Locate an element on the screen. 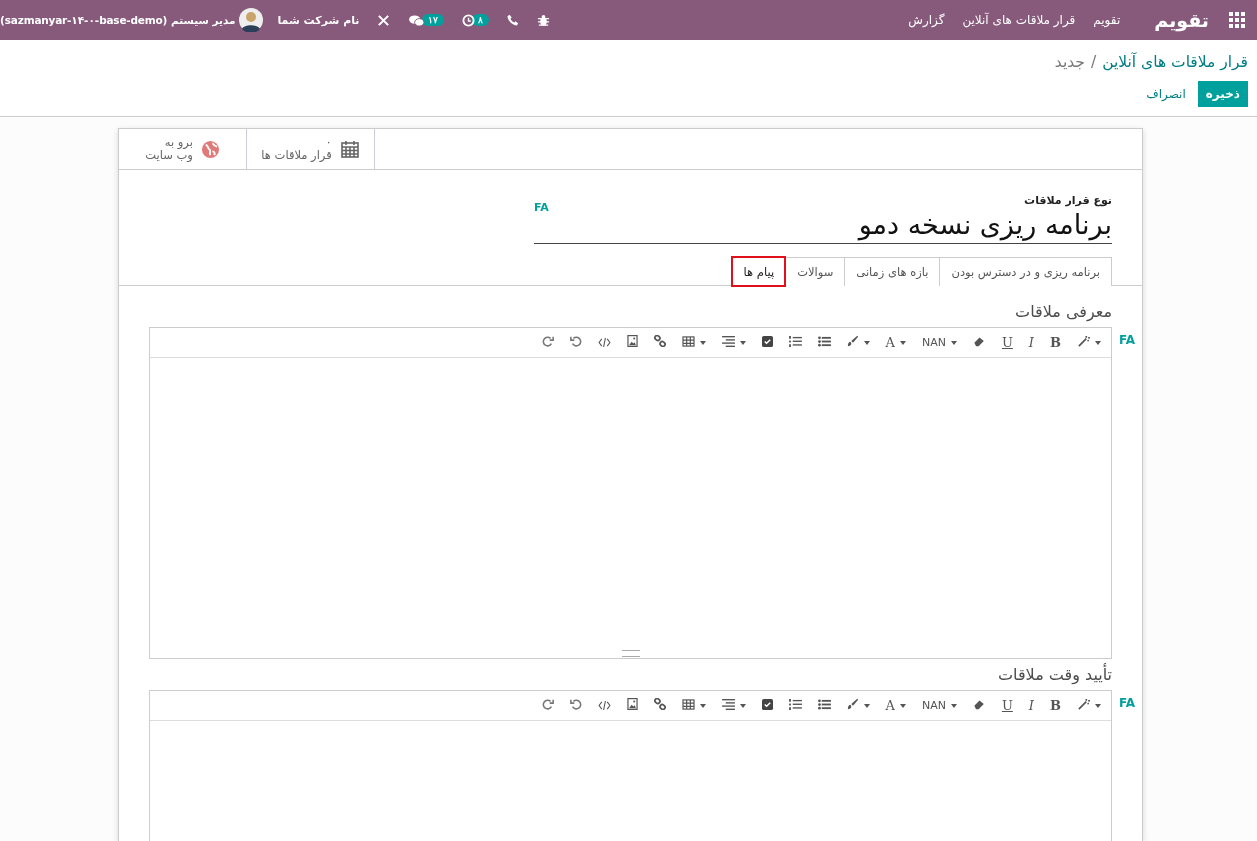 Image resolution: width=1257 pixels, height=841 pixels. app-name: تقویم is located at coordinates (1181, 20).